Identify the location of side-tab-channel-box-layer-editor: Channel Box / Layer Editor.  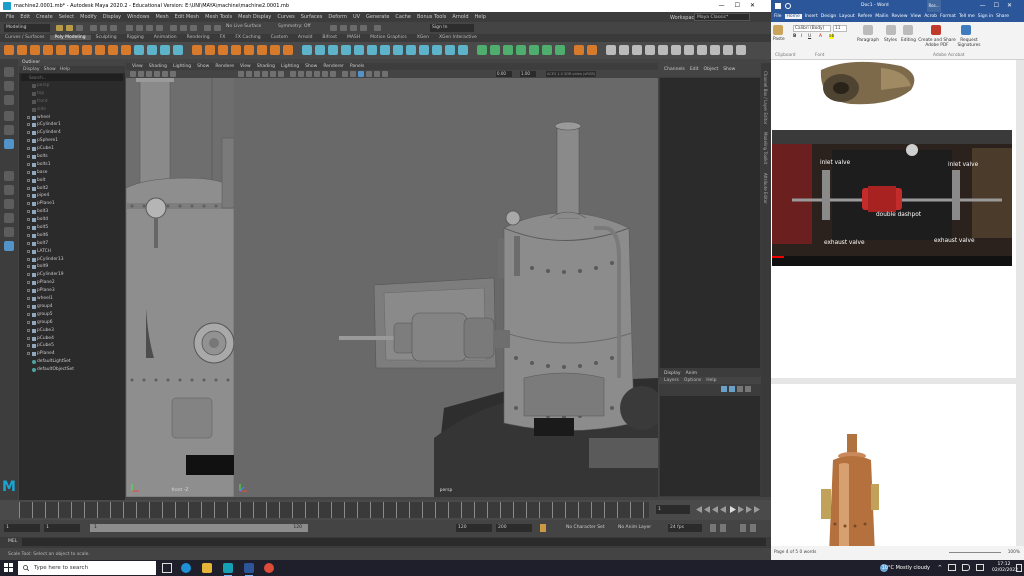
(765, 97).